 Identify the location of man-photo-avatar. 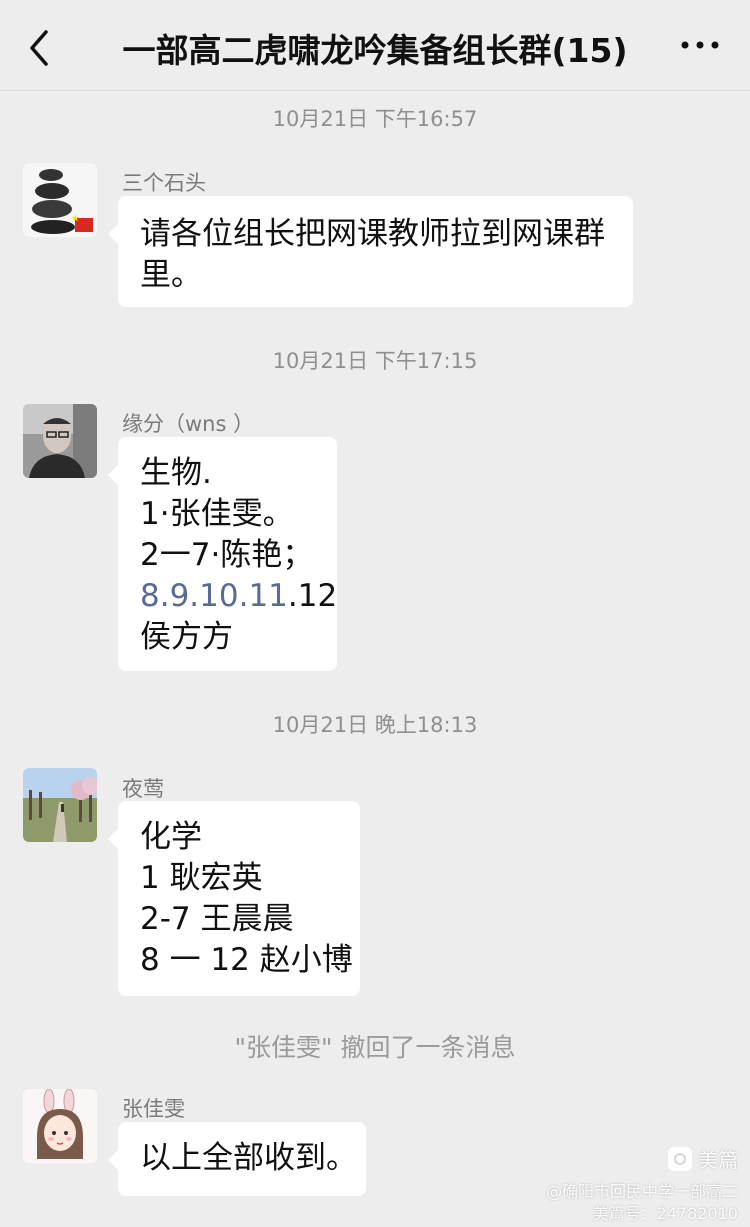
(60, 441).